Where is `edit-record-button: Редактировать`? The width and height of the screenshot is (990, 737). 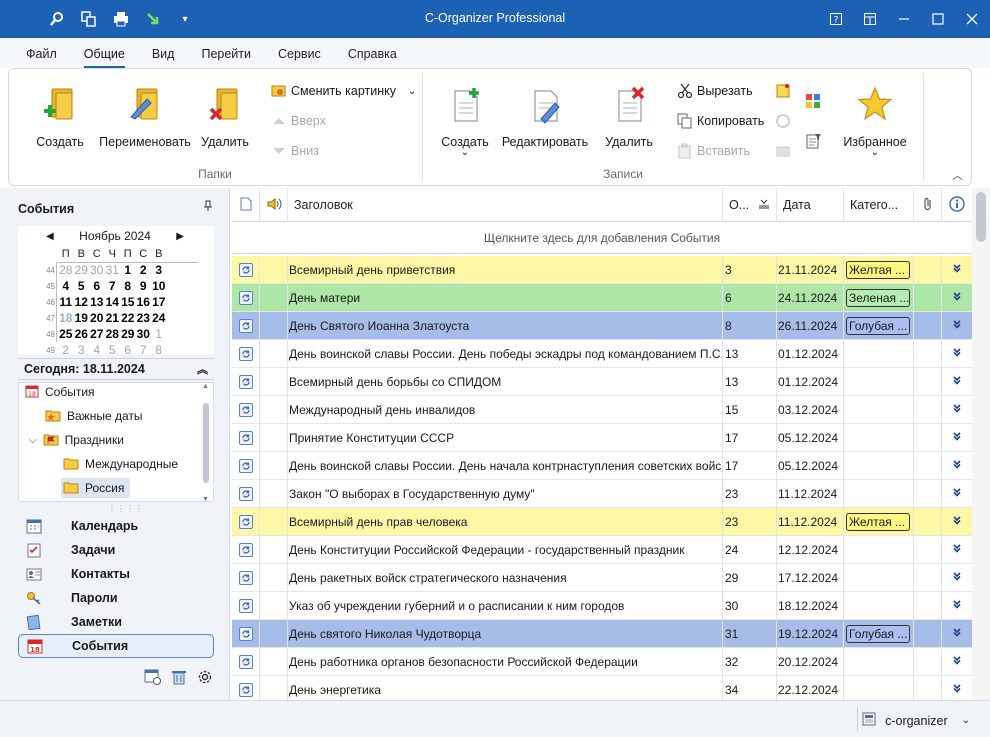
edit-record-button: Редактировать is located at coordinates (545, 117).